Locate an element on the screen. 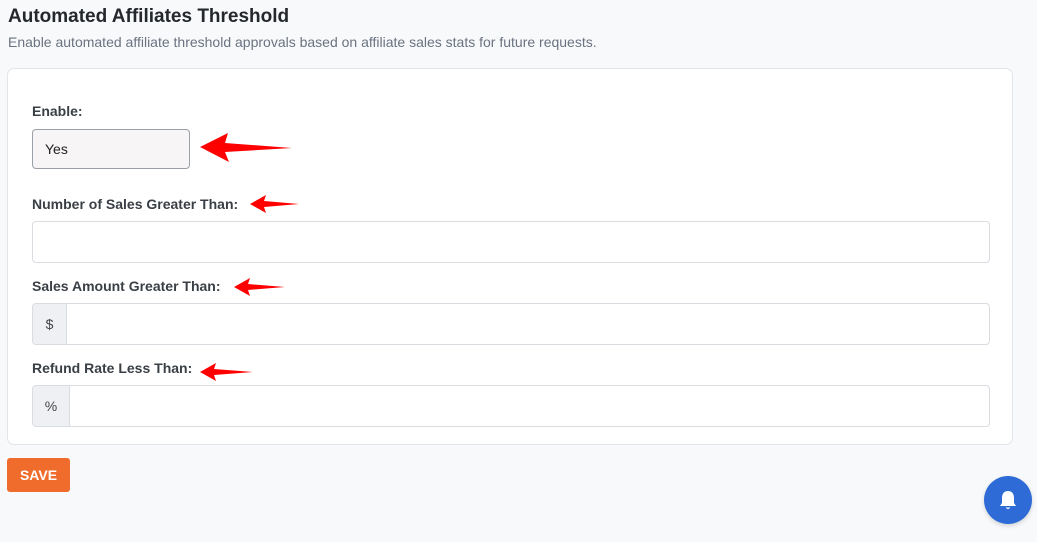  sales-count-label: Number of Sales Greater Than: is located at coordinates (135, 204).